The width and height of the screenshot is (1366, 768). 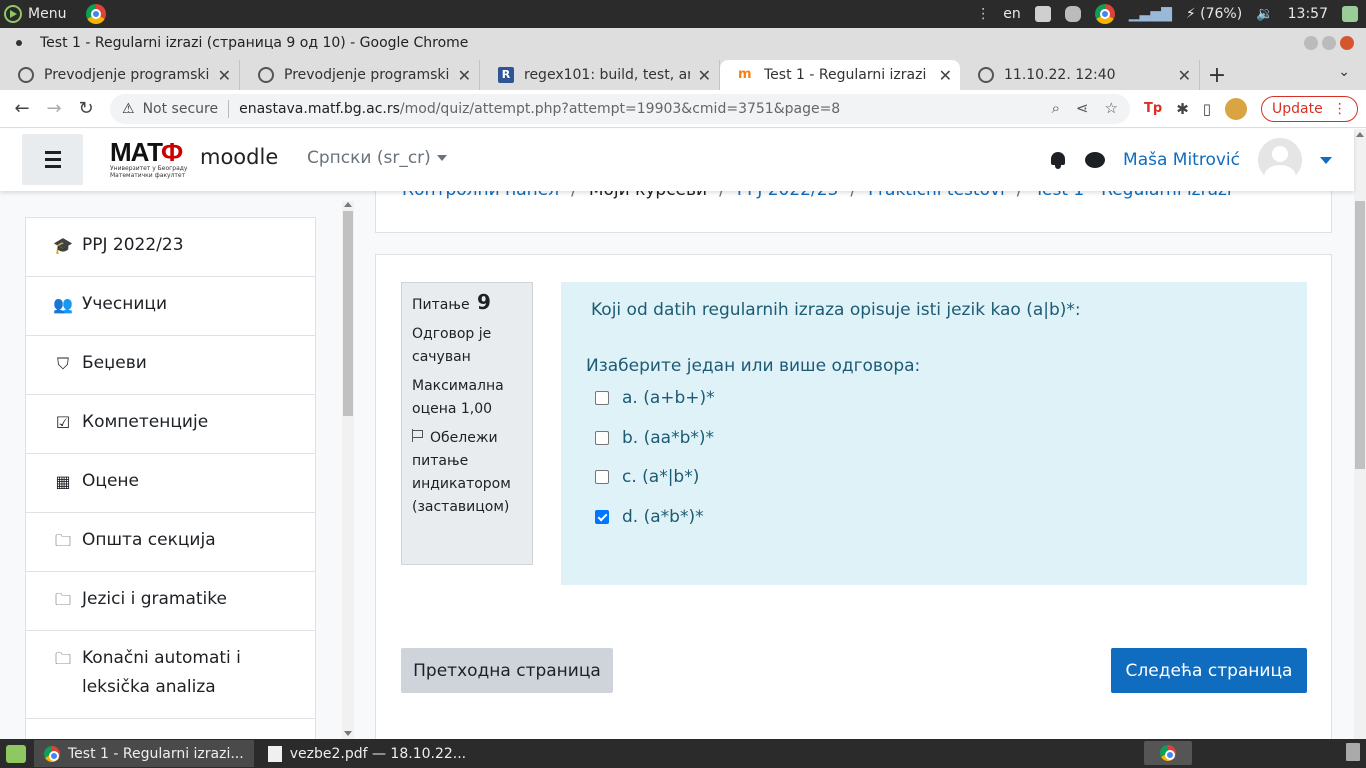 I want to click on show-desktop-icon, so click(x=1350, y=14).